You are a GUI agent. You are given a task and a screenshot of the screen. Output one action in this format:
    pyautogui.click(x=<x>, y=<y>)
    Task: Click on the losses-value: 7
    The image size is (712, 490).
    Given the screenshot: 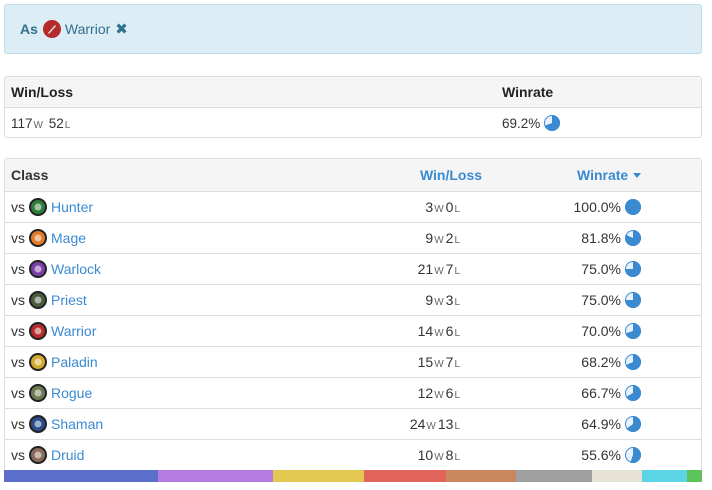 What is the action you would take?
    pyautogui.click(x=449, y=362)
    